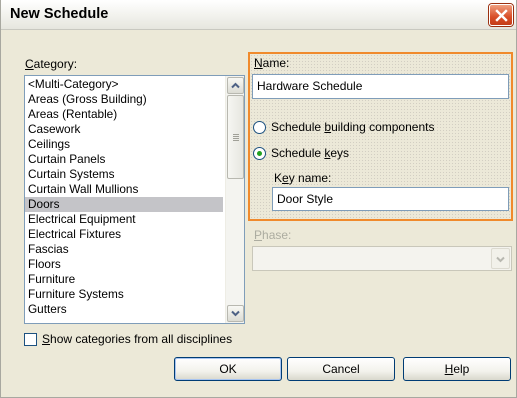 This screenshot has height=398, width=517. What do you see at coordinates (124, 114) in the screenshot?
I see `category-list-item: Areas (Rentable)` at bounding box center [124, 114].